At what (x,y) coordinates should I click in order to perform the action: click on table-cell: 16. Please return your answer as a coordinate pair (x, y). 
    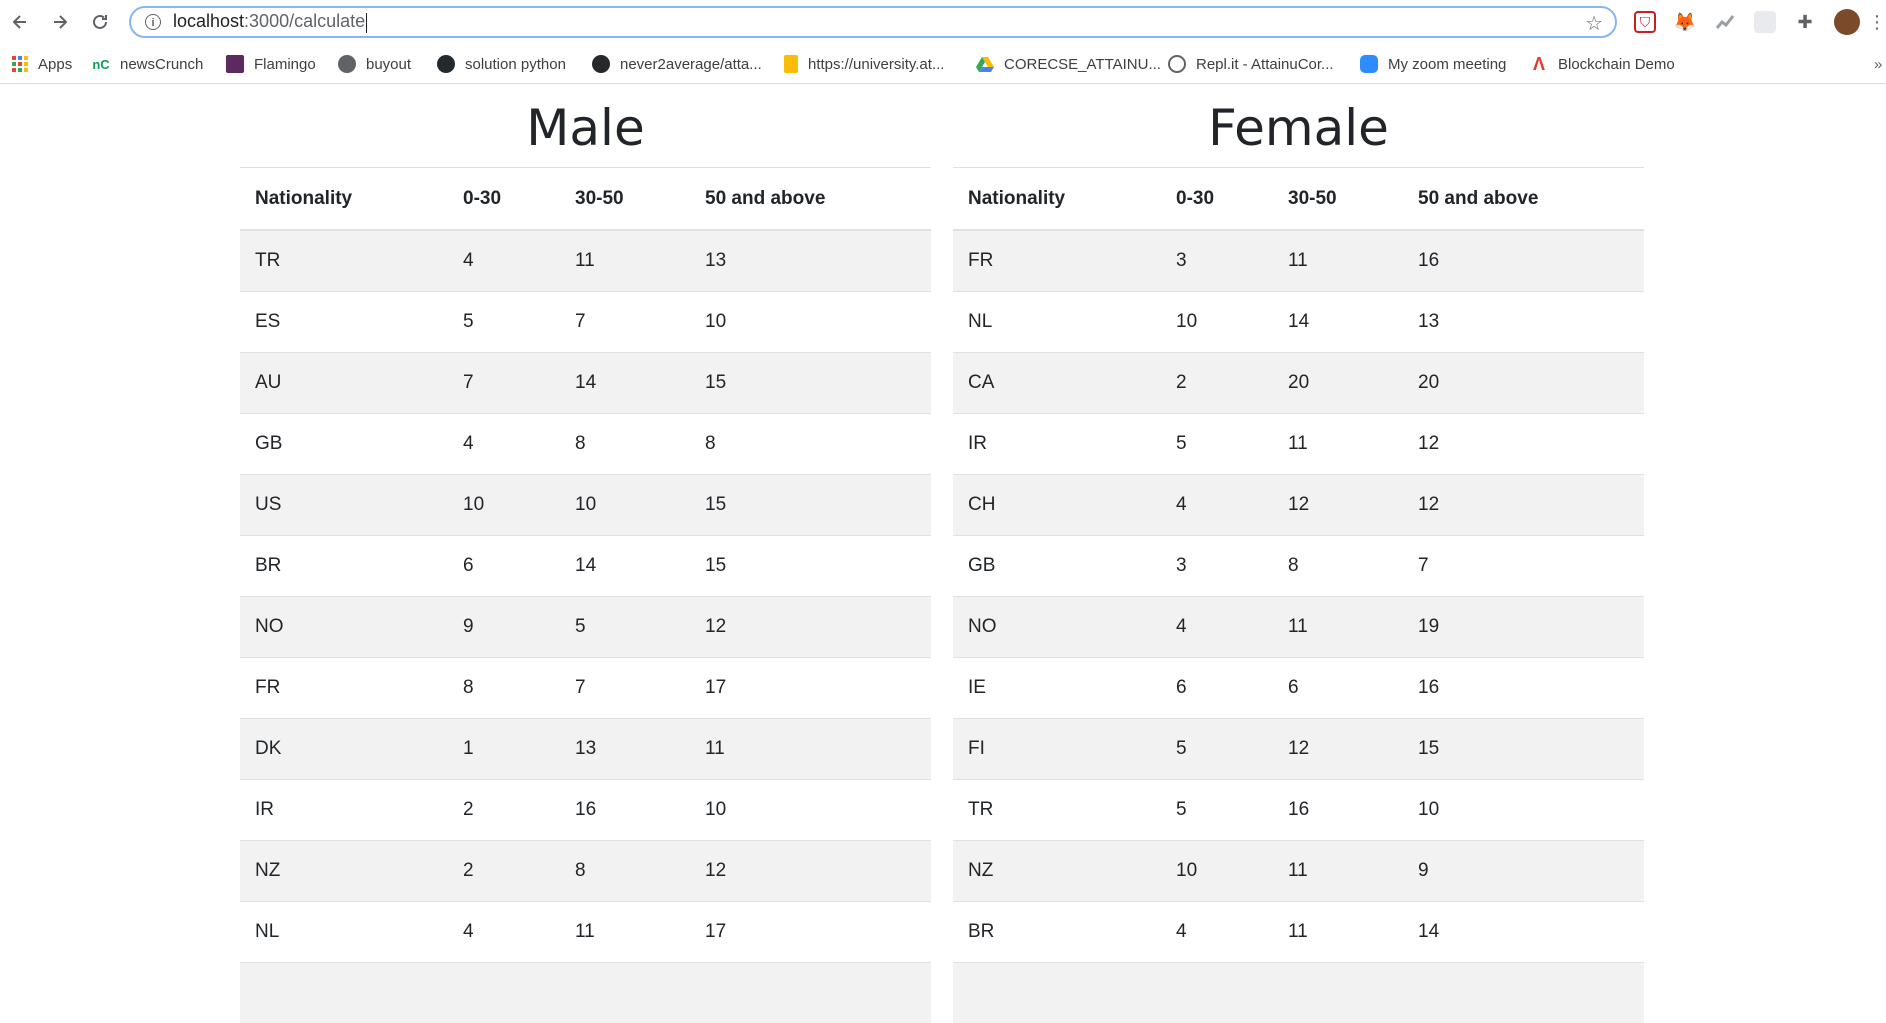
    Looking at the image, I should click on (625, 810).